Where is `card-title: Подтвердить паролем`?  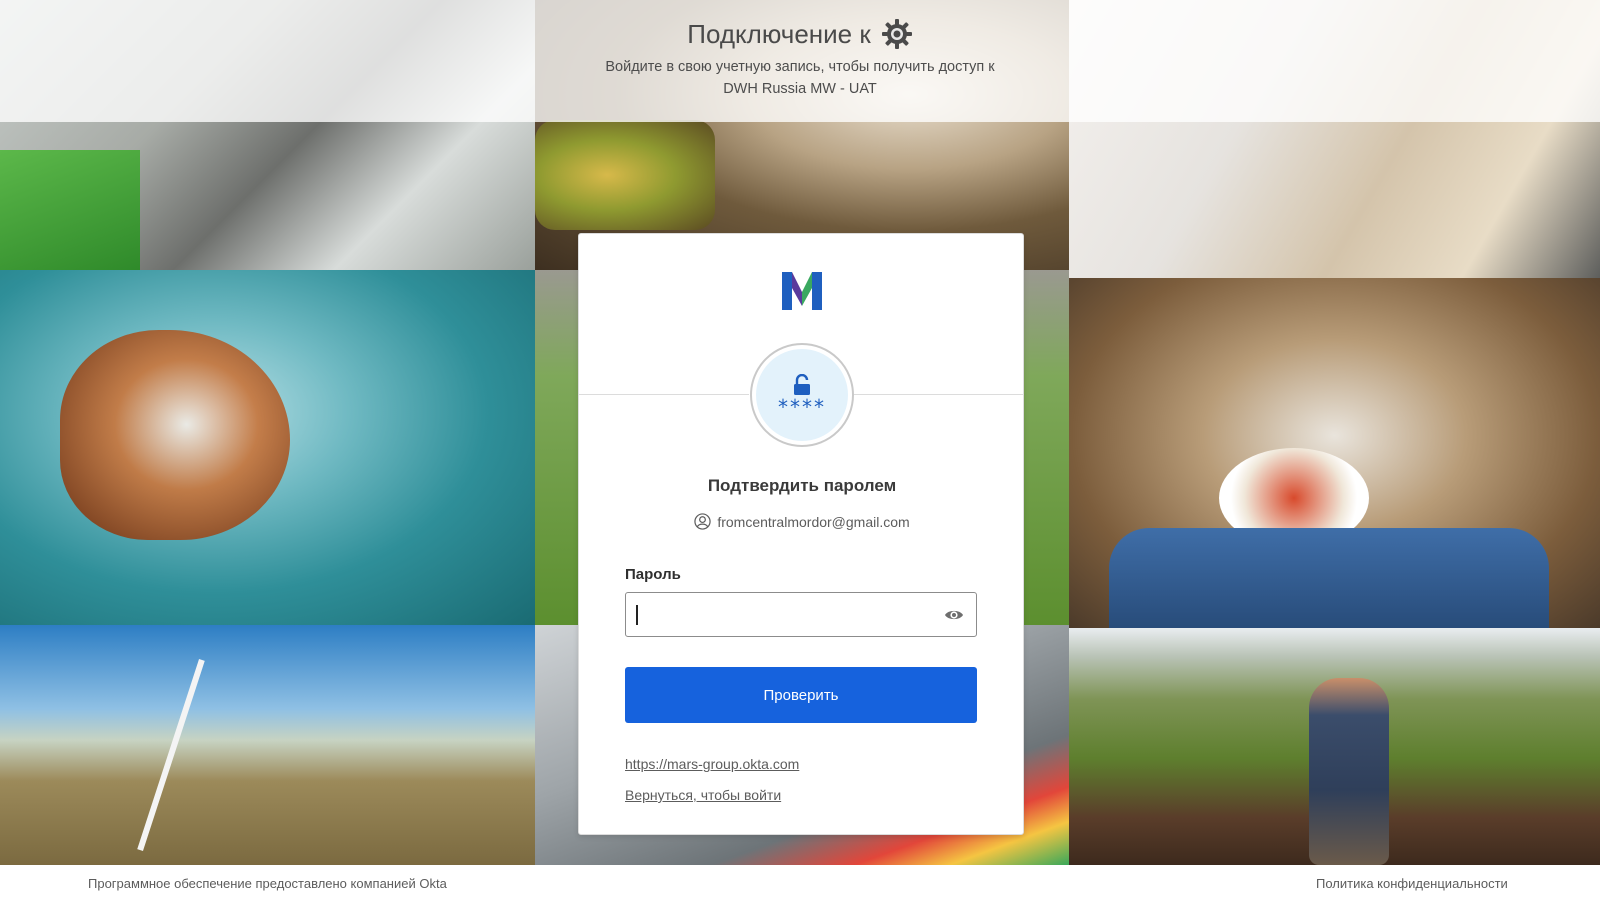
card-title: Подтвердить паролем is located at coordinates (802, 485).